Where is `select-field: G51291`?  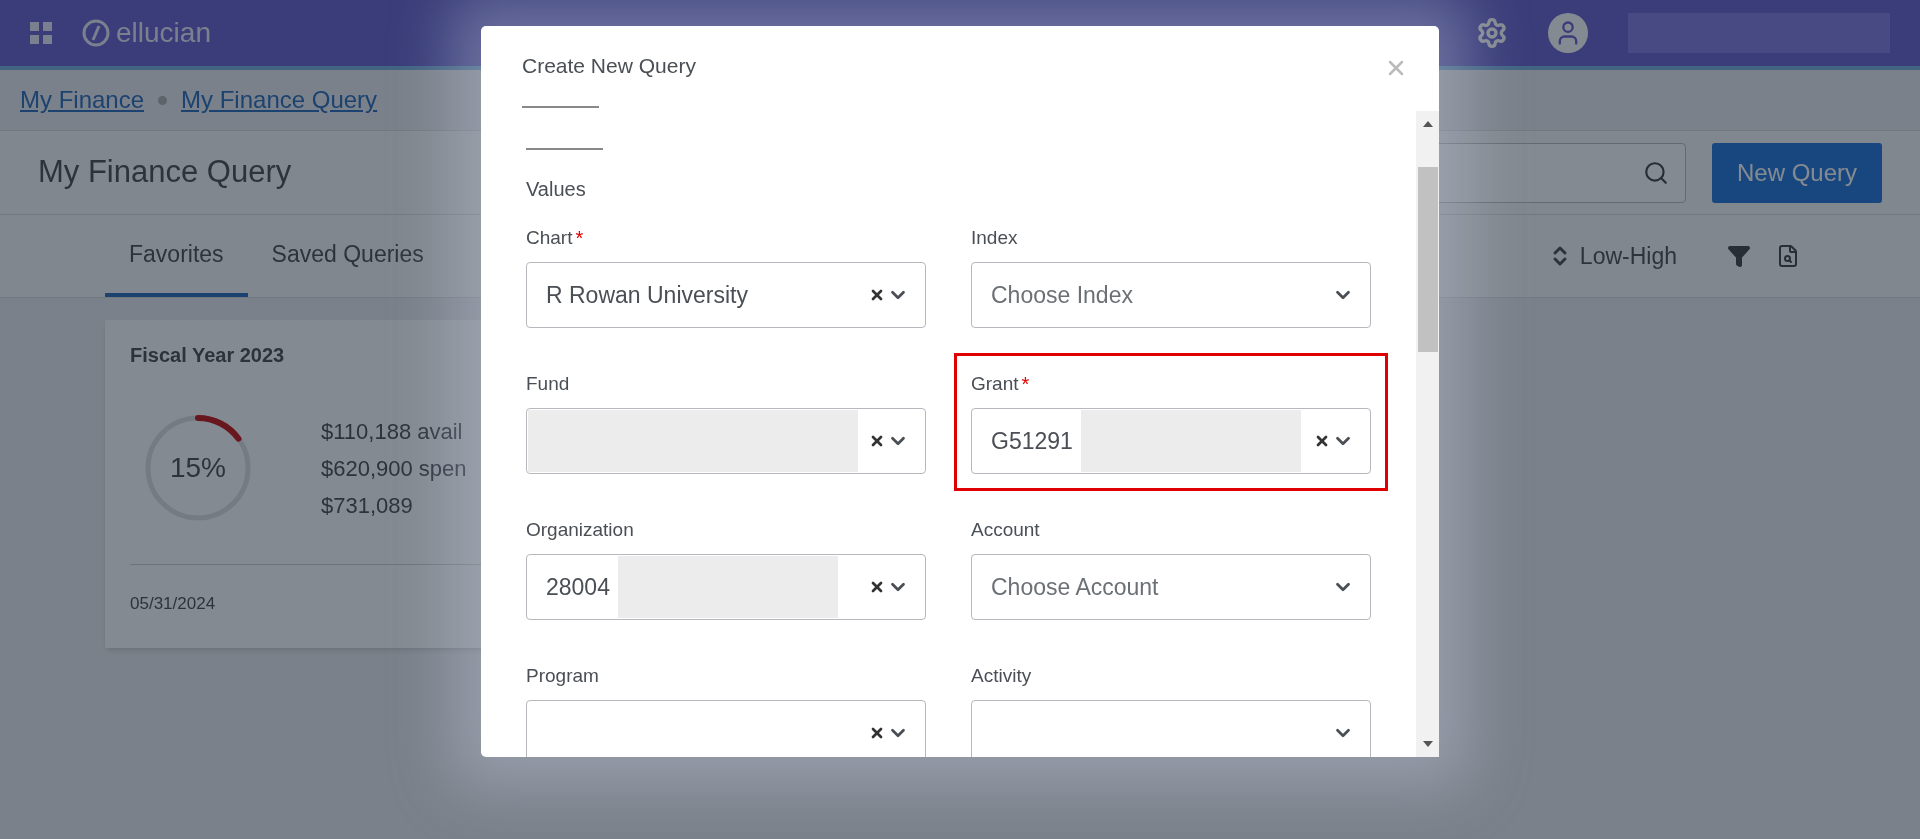 select-field: G51291 is located at coordinates (1171, 441).